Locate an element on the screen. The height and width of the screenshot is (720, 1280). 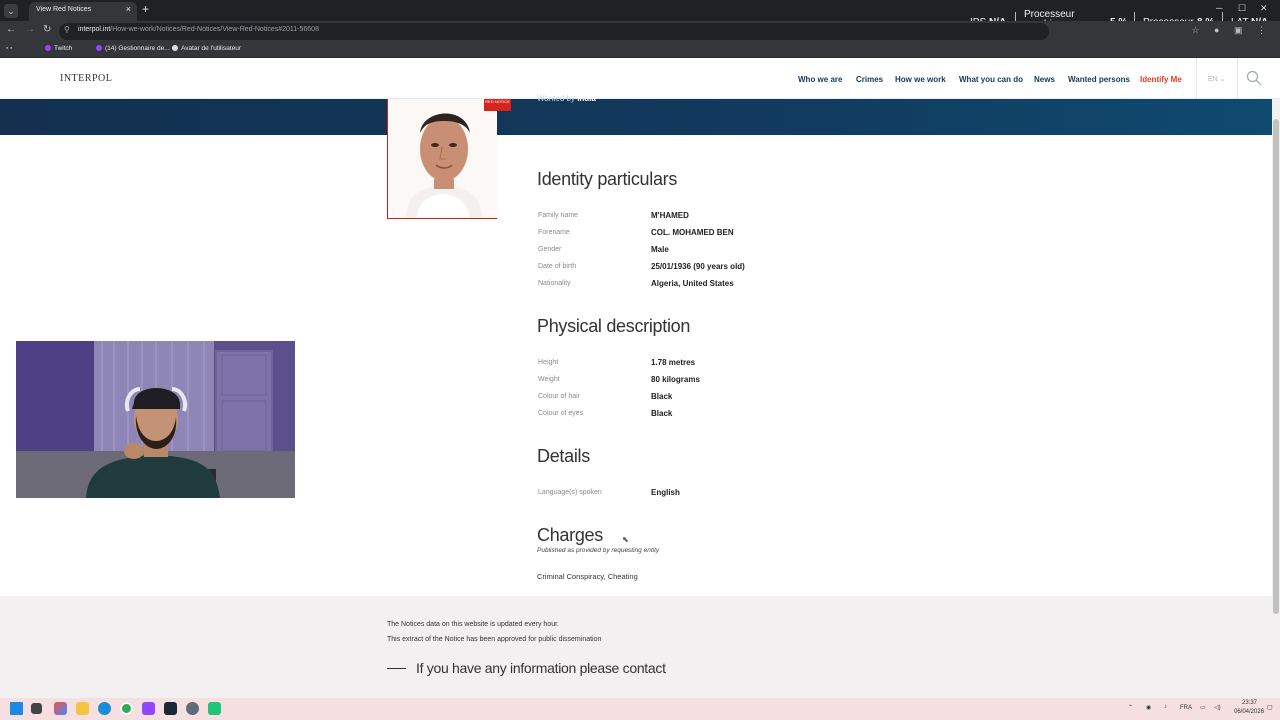
nav-wanted-persons: Wanted persons is located at coordinates (1099, 79).